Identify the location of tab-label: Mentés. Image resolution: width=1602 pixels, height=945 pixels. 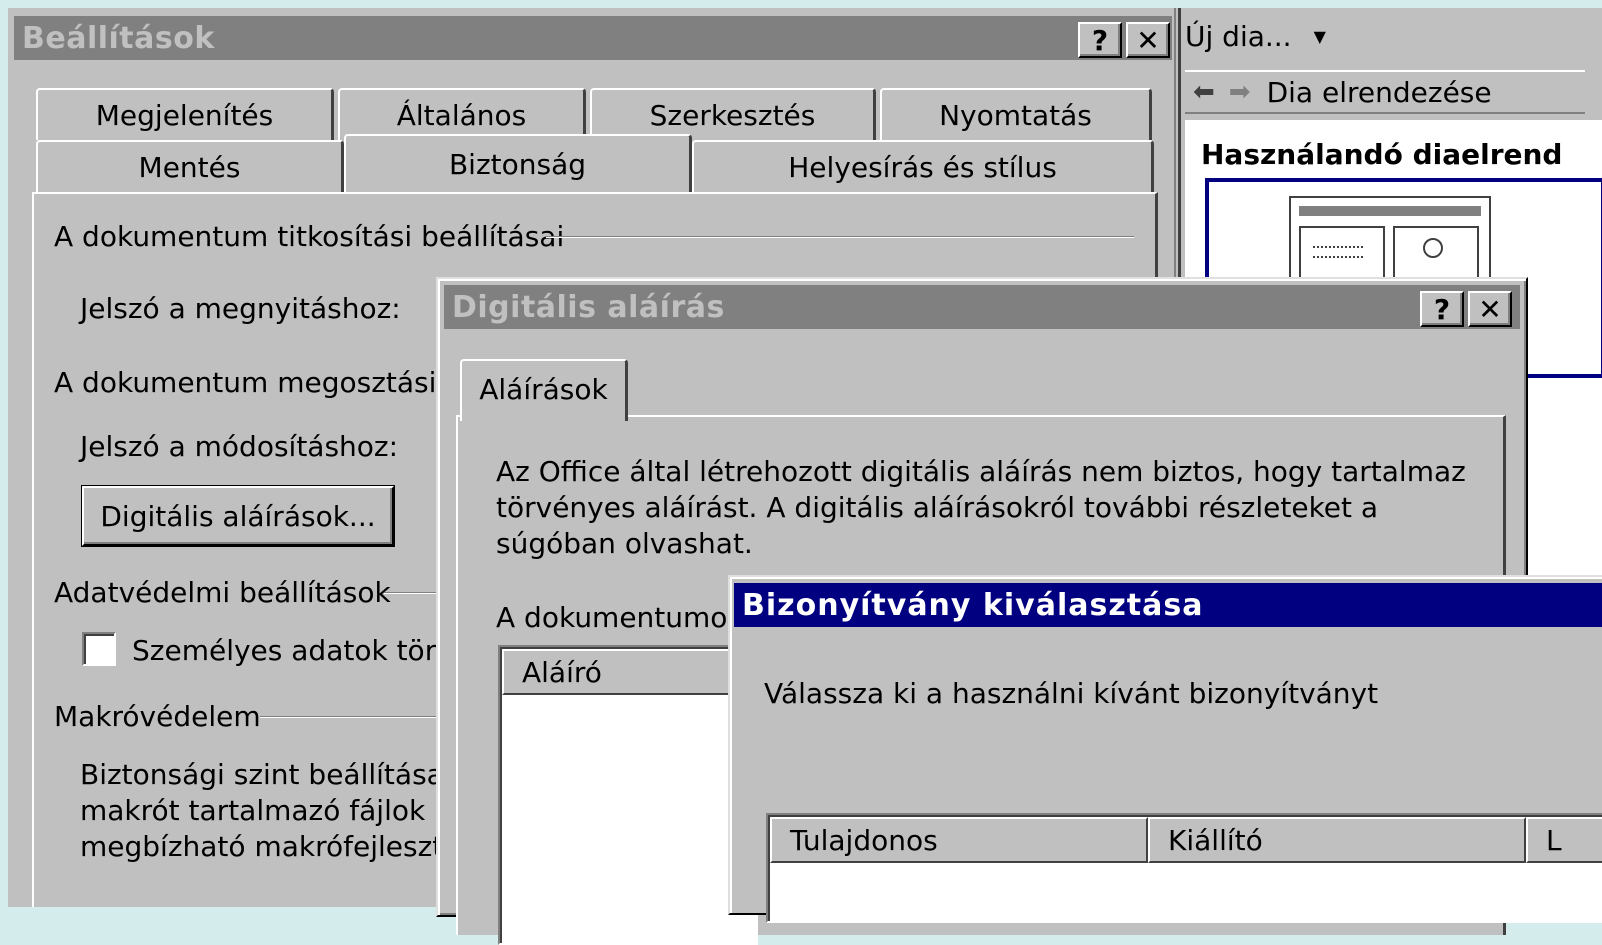
(189, 167).